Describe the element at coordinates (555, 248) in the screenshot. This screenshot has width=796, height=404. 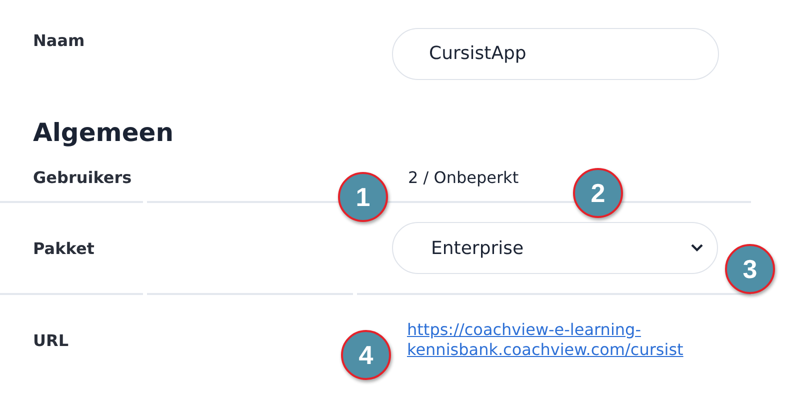
I see `package-dropdown: Enterprise` at that location.